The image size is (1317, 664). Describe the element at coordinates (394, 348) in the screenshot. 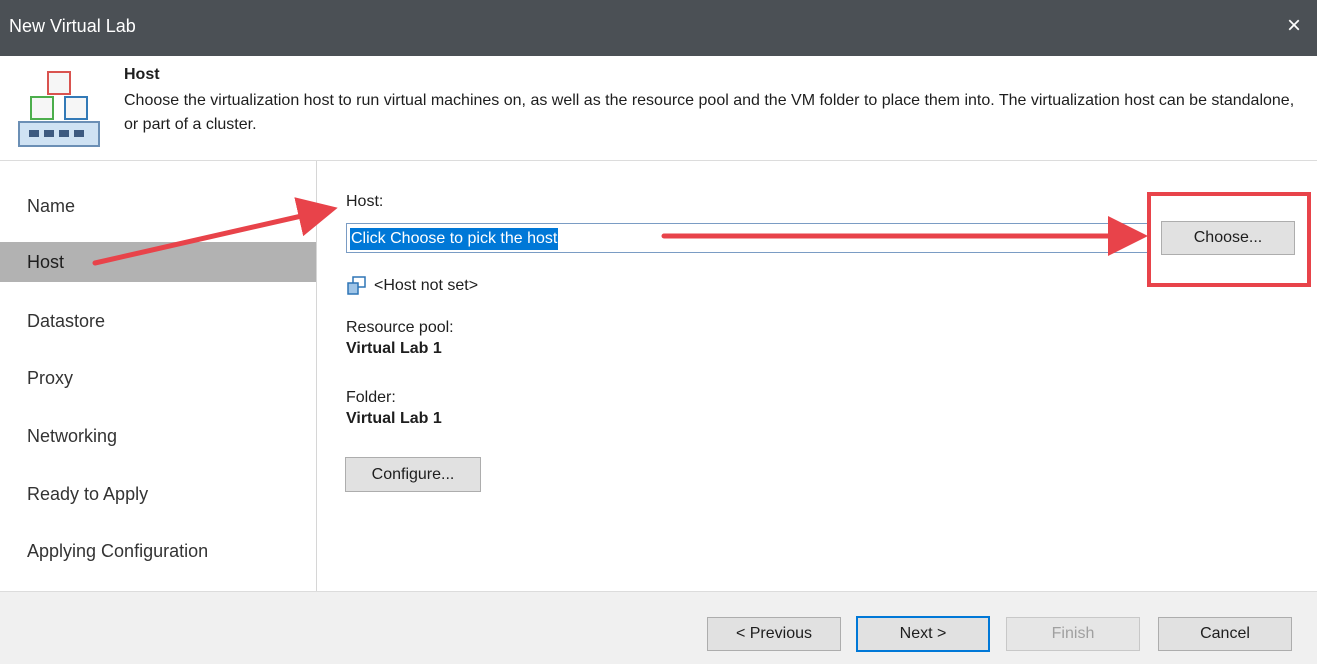

I see `resource-pool-value: Virtual Lab 1` at that location.